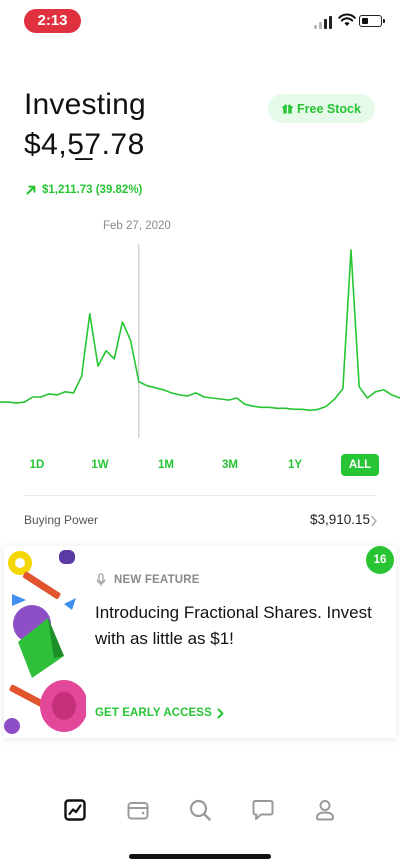 This screenshot has height=867, width=400. What do you see at coordinates (360, 465) in the screenshot?
I see `range-tab-all: ALL` at bounding box center [360, 465].